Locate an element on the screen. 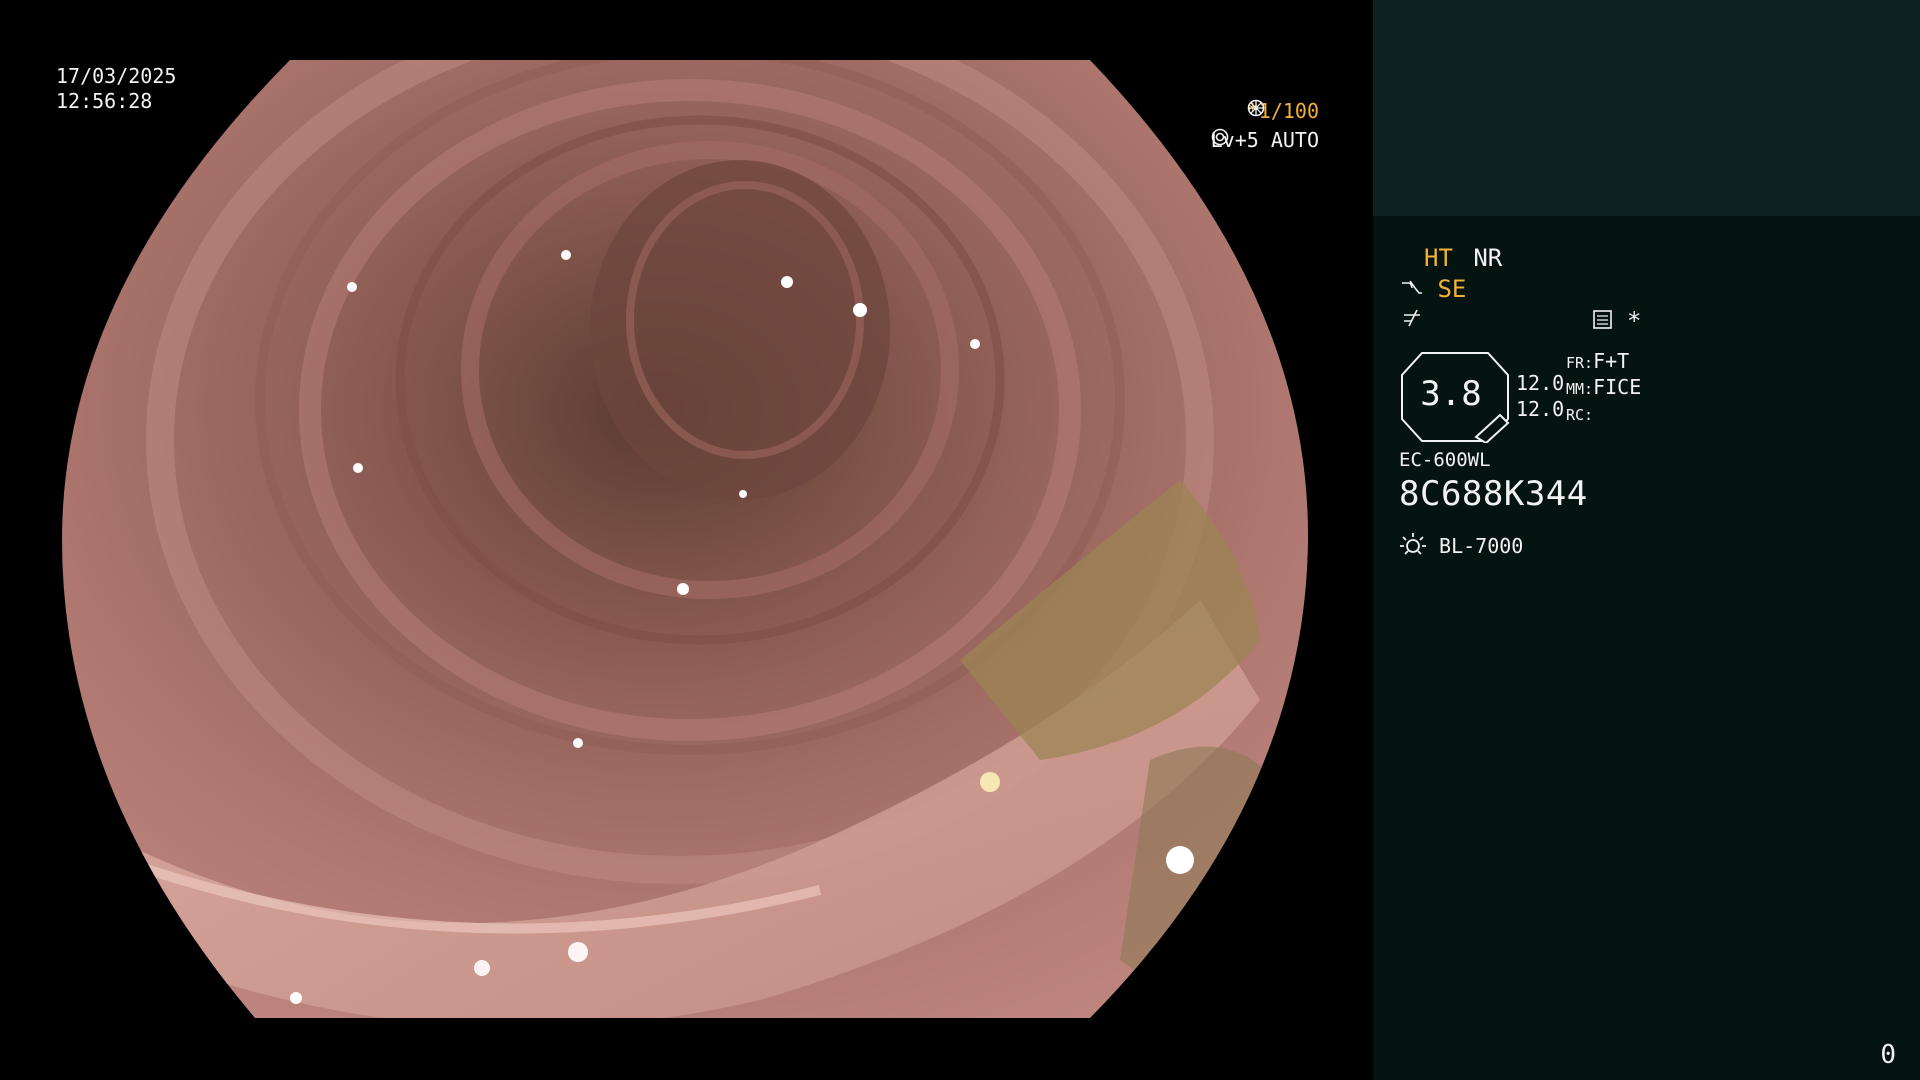 The height and width of the screenshot is (1080, 1920). structure-enhance-icon is located at coordinates (1412, 287).